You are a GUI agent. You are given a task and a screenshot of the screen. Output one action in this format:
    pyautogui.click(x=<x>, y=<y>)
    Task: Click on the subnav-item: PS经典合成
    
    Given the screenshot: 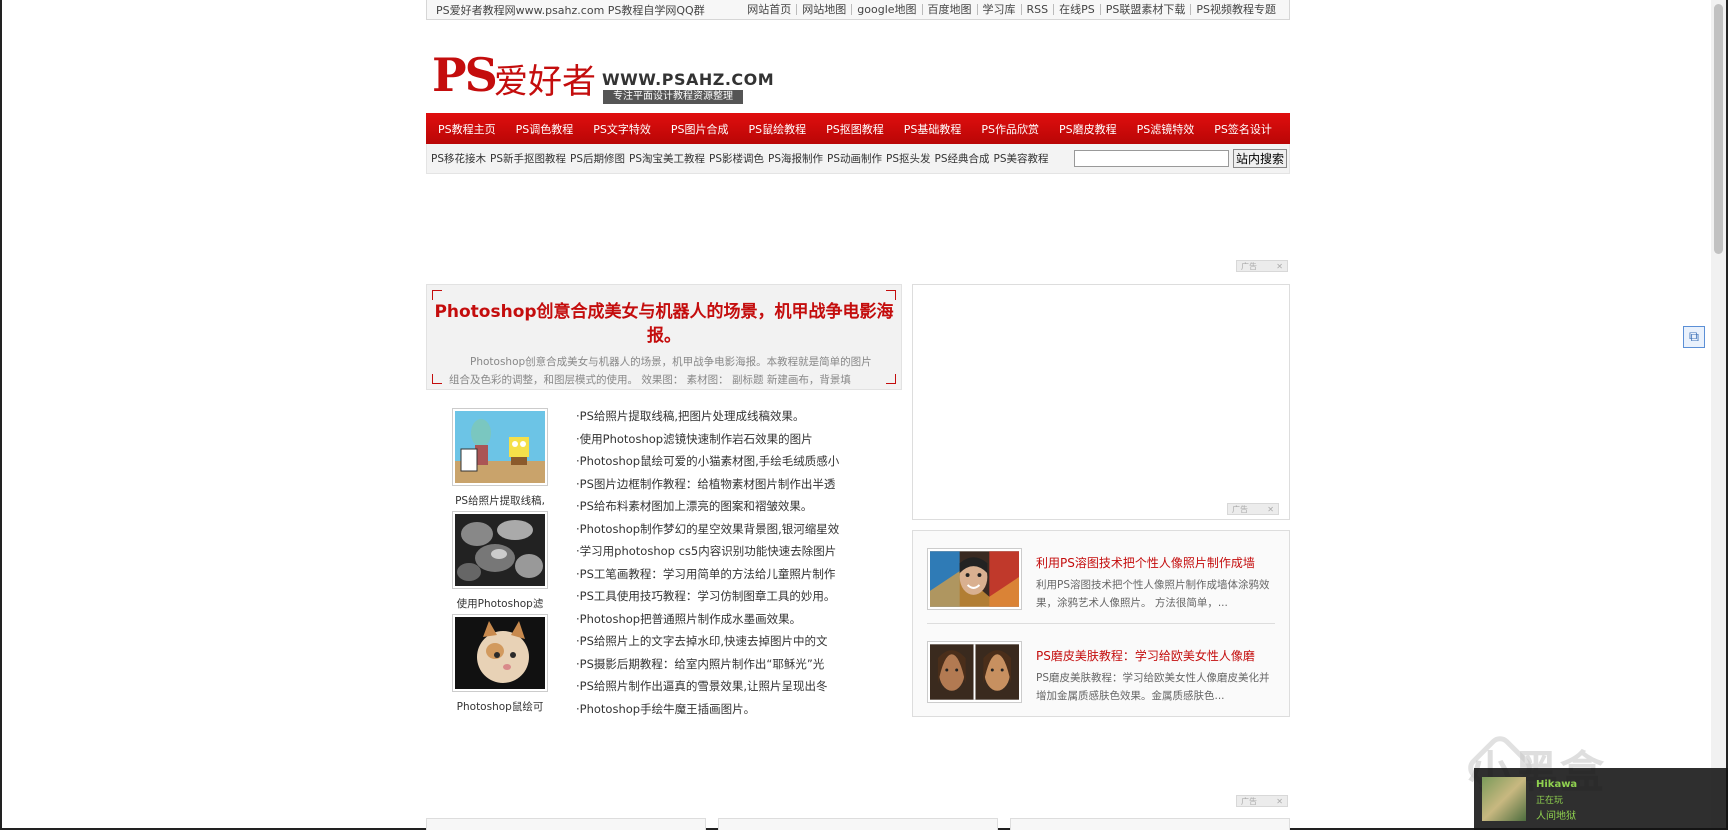 What is the action you would take?
    pyautogui.click(x=962, y=158)
    